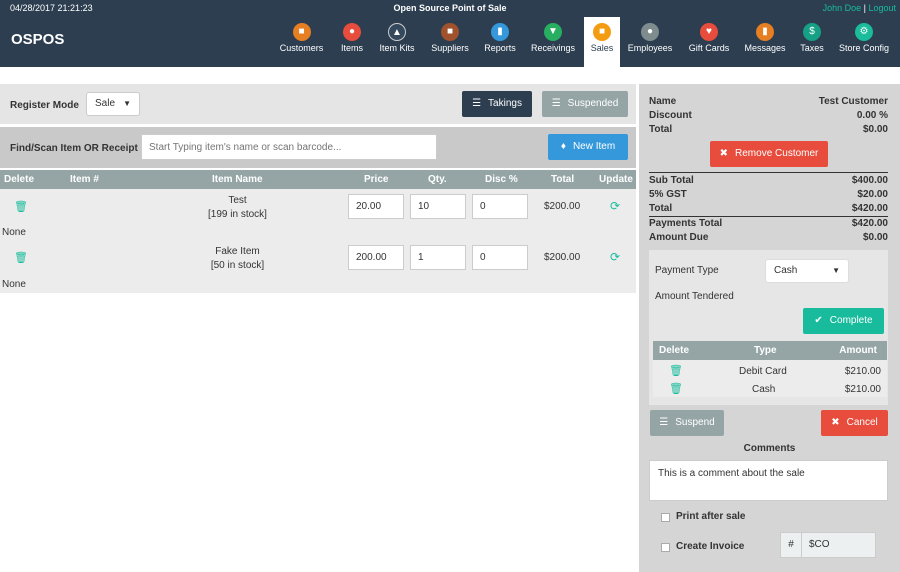  What do you see at coordinates (301, 32) in the screenshot?
I see `customers-icon: ■` at bounding box center [301, 32].